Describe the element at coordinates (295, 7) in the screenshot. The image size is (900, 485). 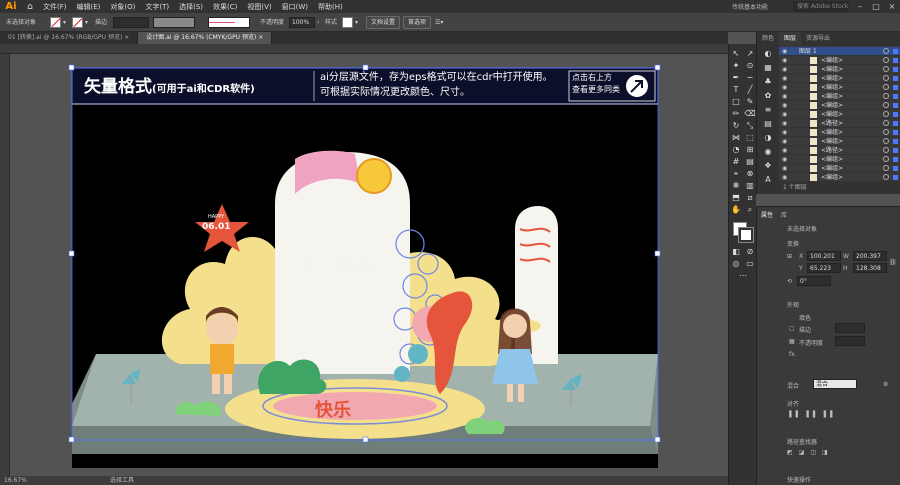
I see `menu-window: 窗口(W)` at that location.